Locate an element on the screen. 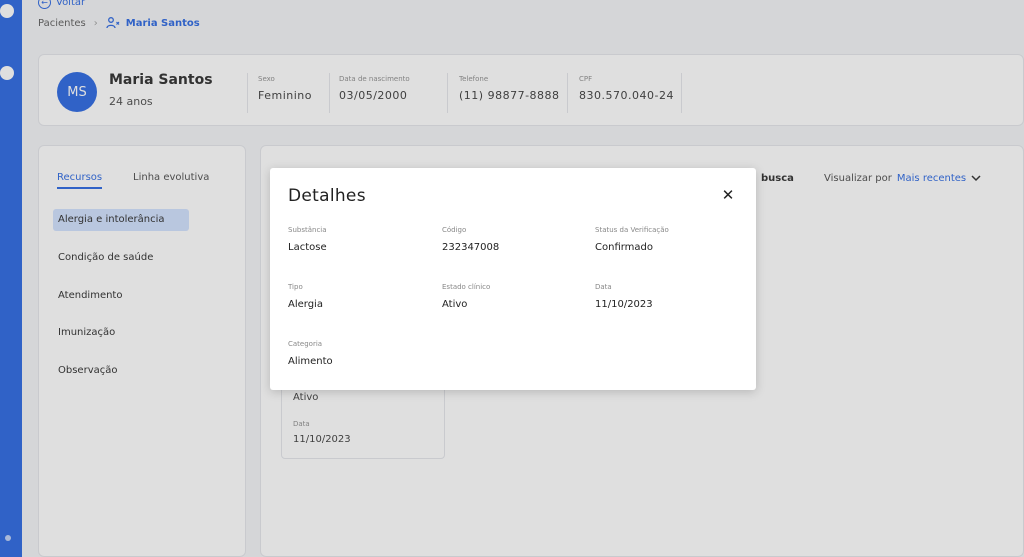 This screenshot has width=1024, height=557. field-value: Ativo is located at coordinates (455, 304).